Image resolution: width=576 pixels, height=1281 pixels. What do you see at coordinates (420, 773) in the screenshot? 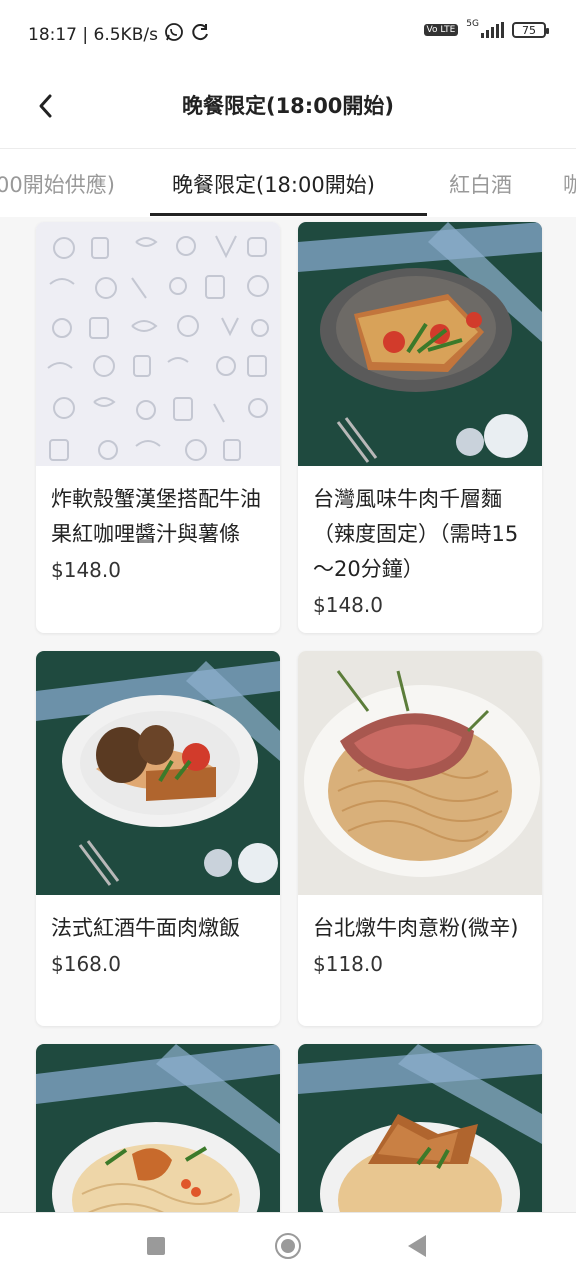
I see `beef-pasta-dish-photo` at bounding box center [420, 773].